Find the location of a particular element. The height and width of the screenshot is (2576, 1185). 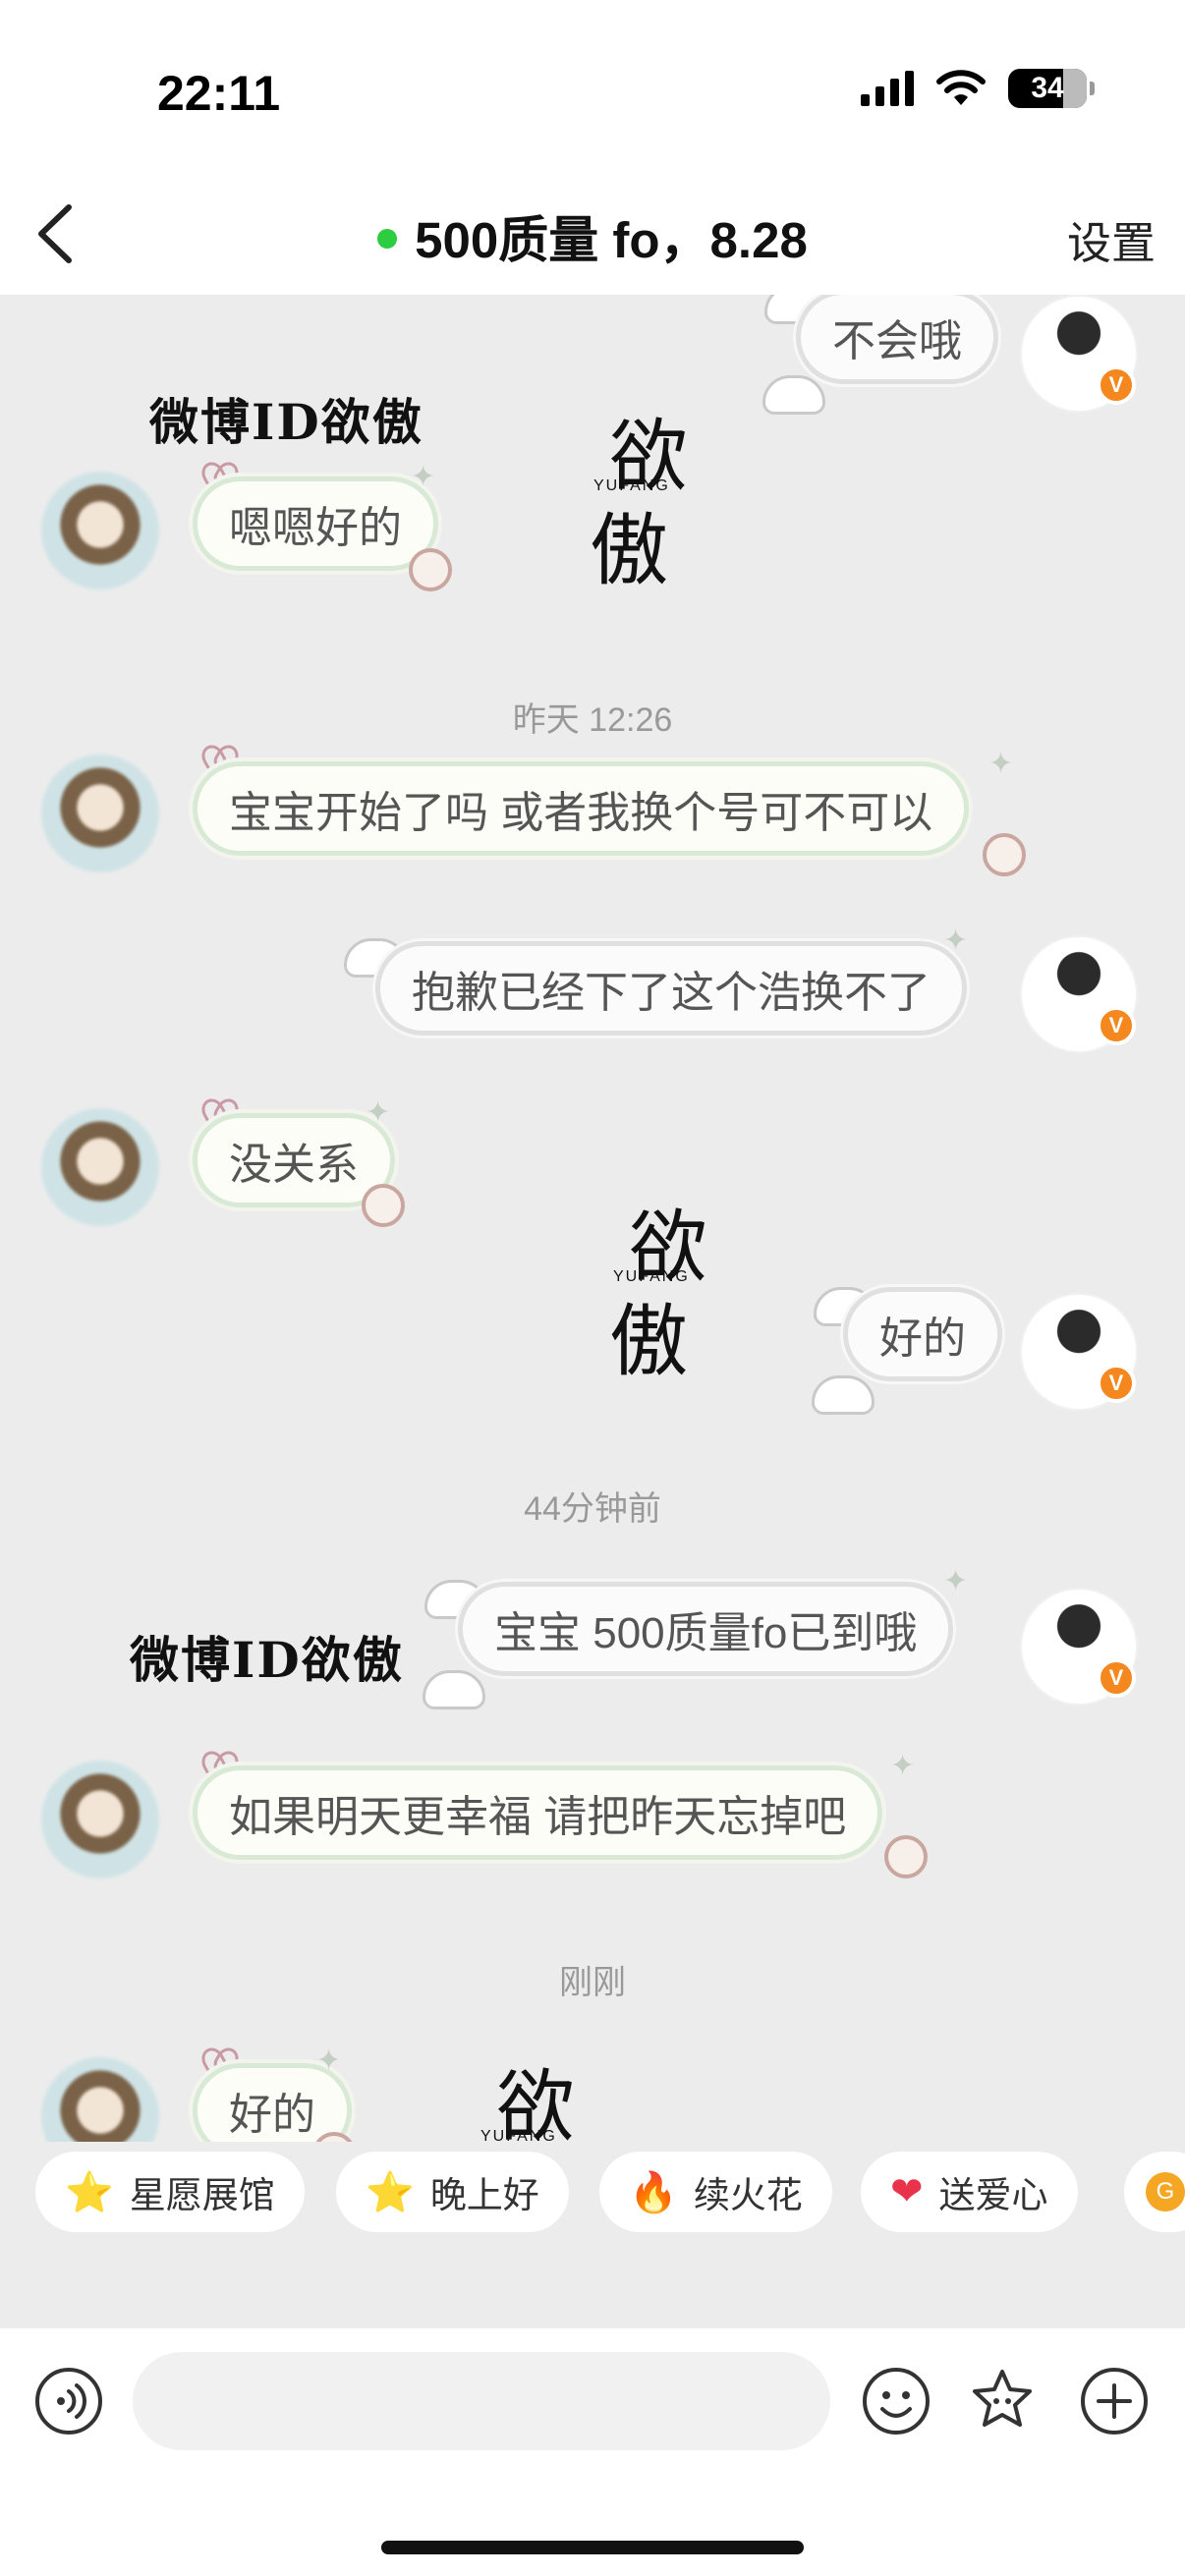

chat-title-area: 500质量 fo，8.28 is located at coordinates (592, 235).